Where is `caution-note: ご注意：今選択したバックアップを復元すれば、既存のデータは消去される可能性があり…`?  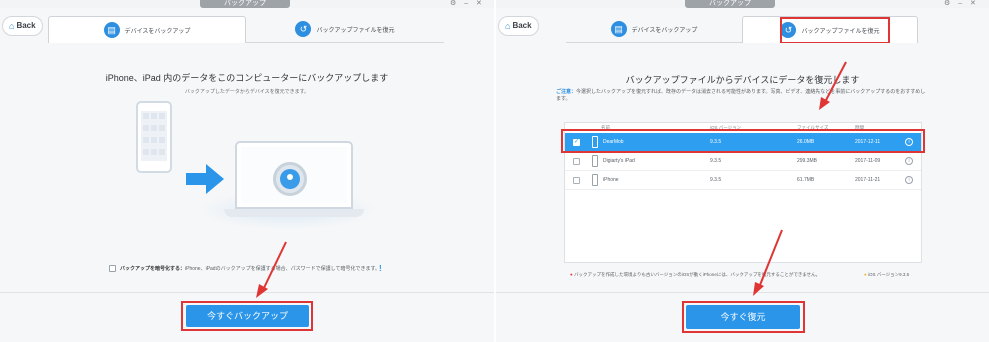
caution-note: ご注意：今選択したバックアップを復元すれば、既存のデータは消去される可能性があり… is located at coordinates (741, 96).